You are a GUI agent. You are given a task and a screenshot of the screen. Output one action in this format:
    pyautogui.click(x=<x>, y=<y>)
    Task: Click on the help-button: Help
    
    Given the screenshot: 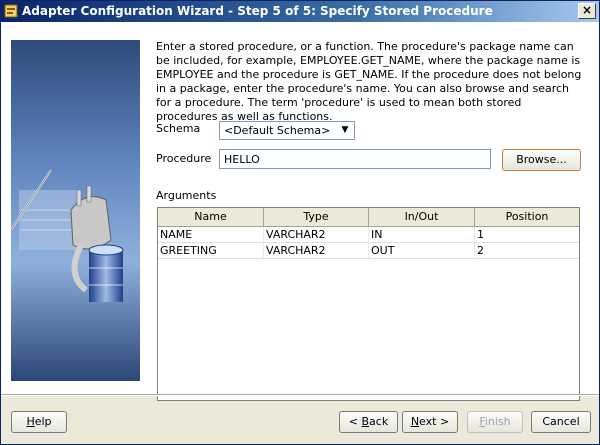 What is the action you would take?
    pyautogui.click(x=39, y=422)
    